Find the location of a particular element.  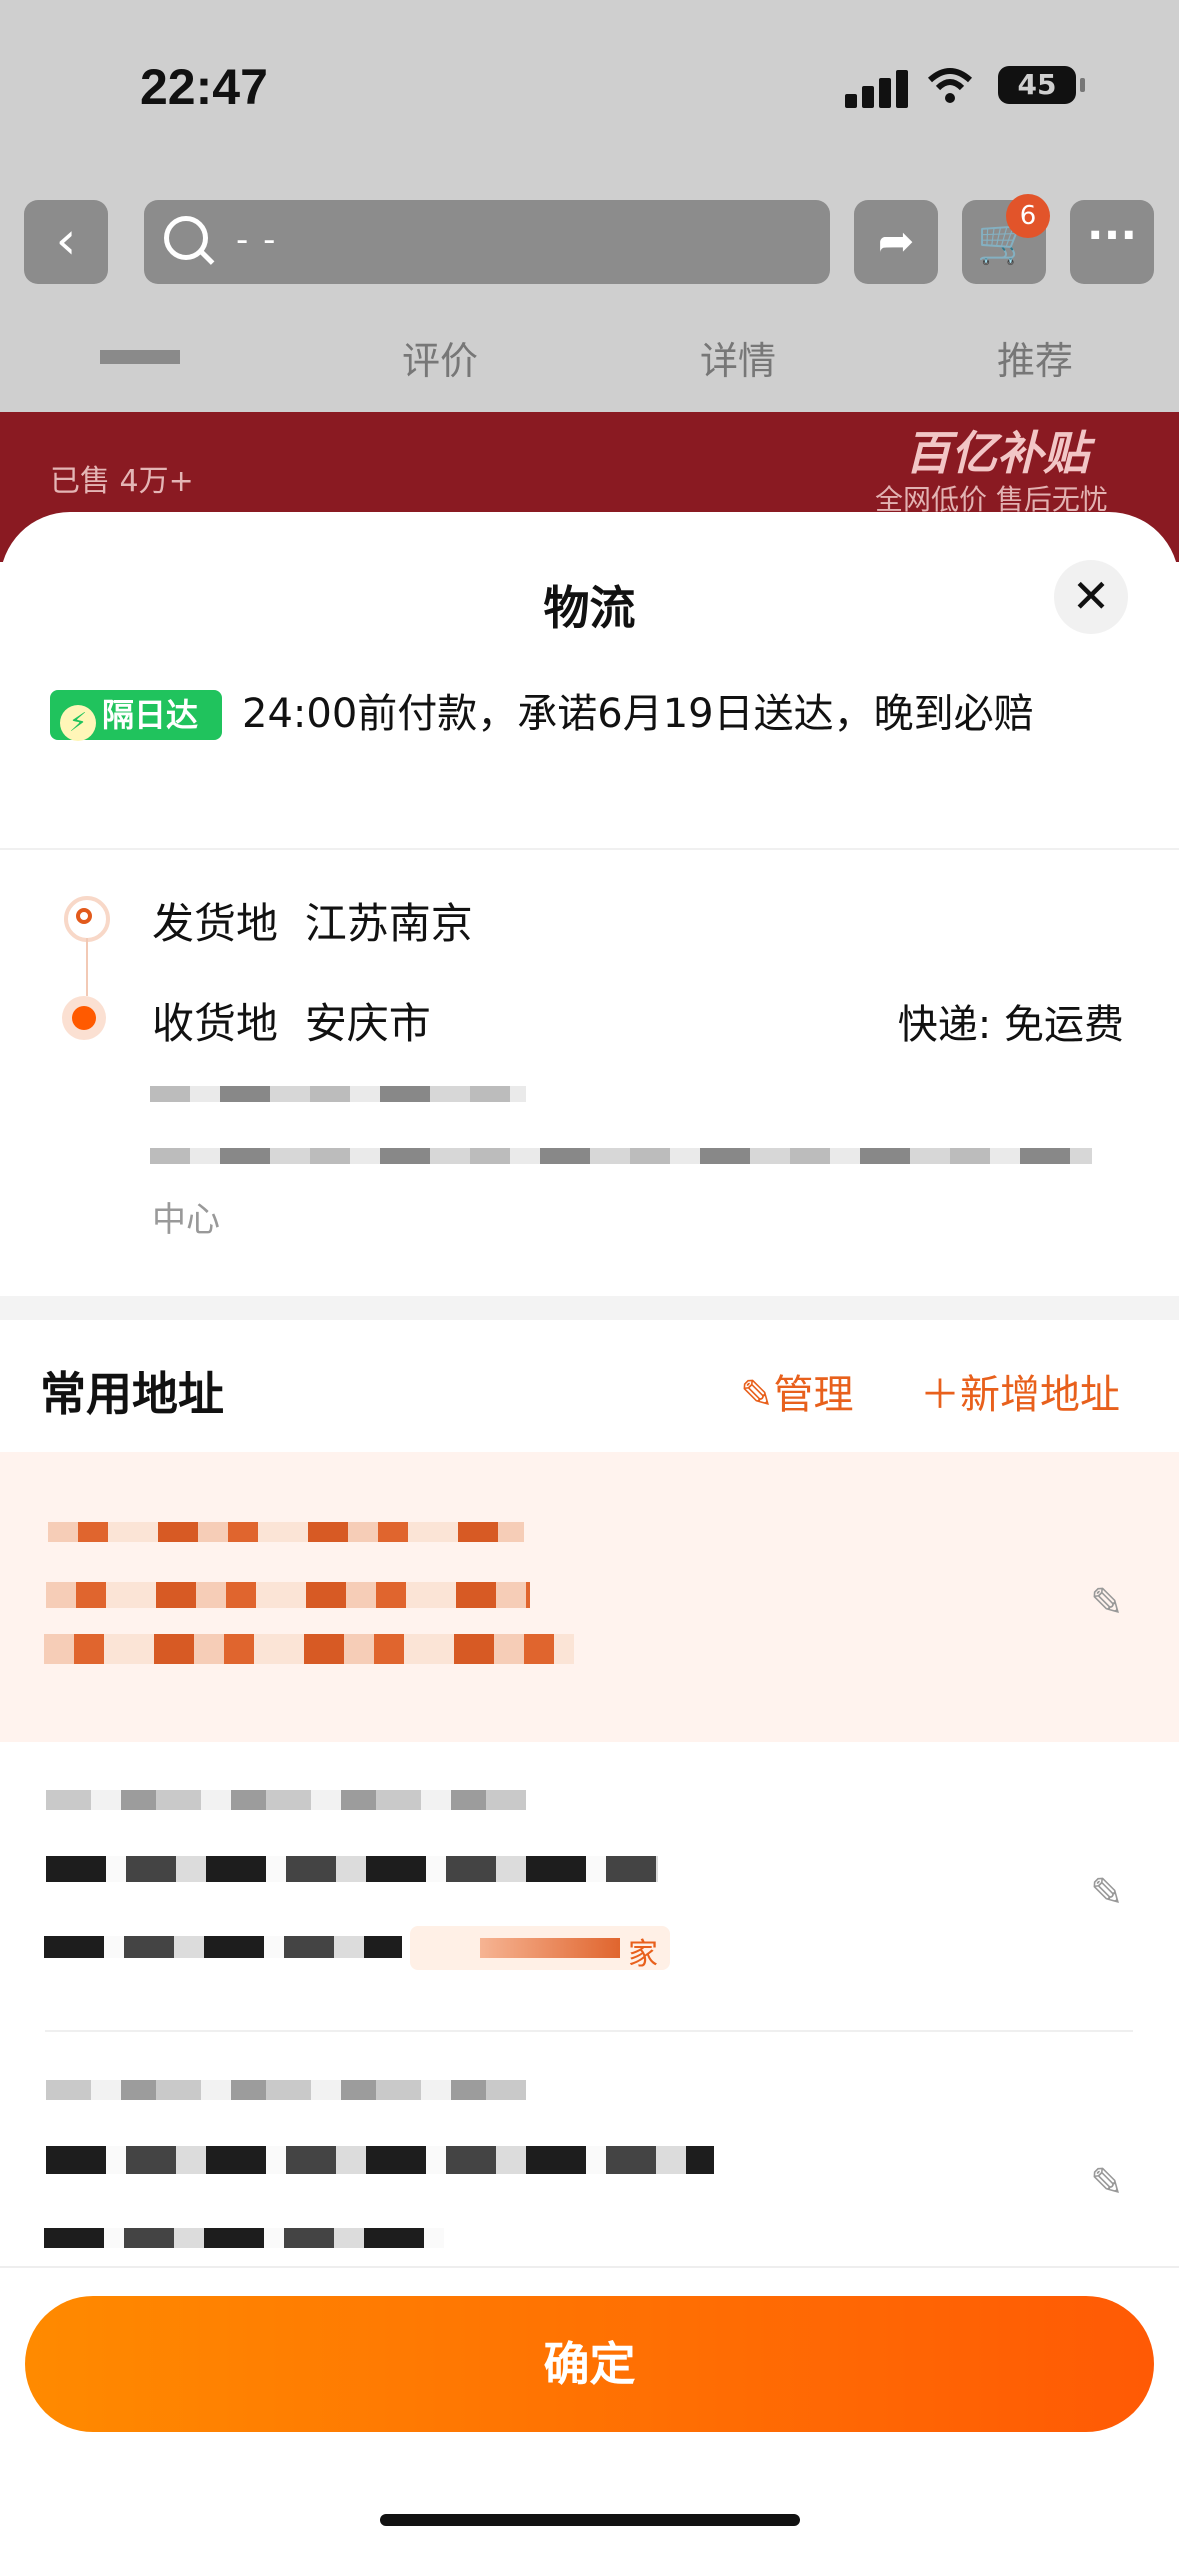

share-button: ➦ is located at coordinates (896, 242).